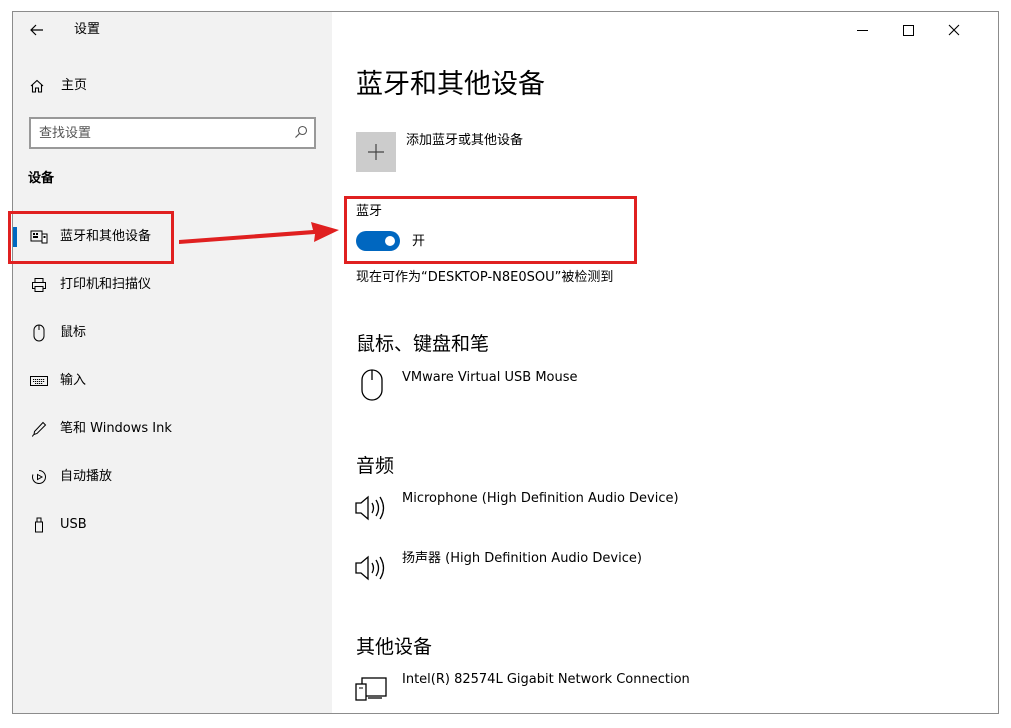 The width and height of the screenshot is (1011, 728). What do you see at coordinates (86, 476) in the screenshot?
I see `sidebar-item-label: 自动播放` at bounding box center [86, 476].